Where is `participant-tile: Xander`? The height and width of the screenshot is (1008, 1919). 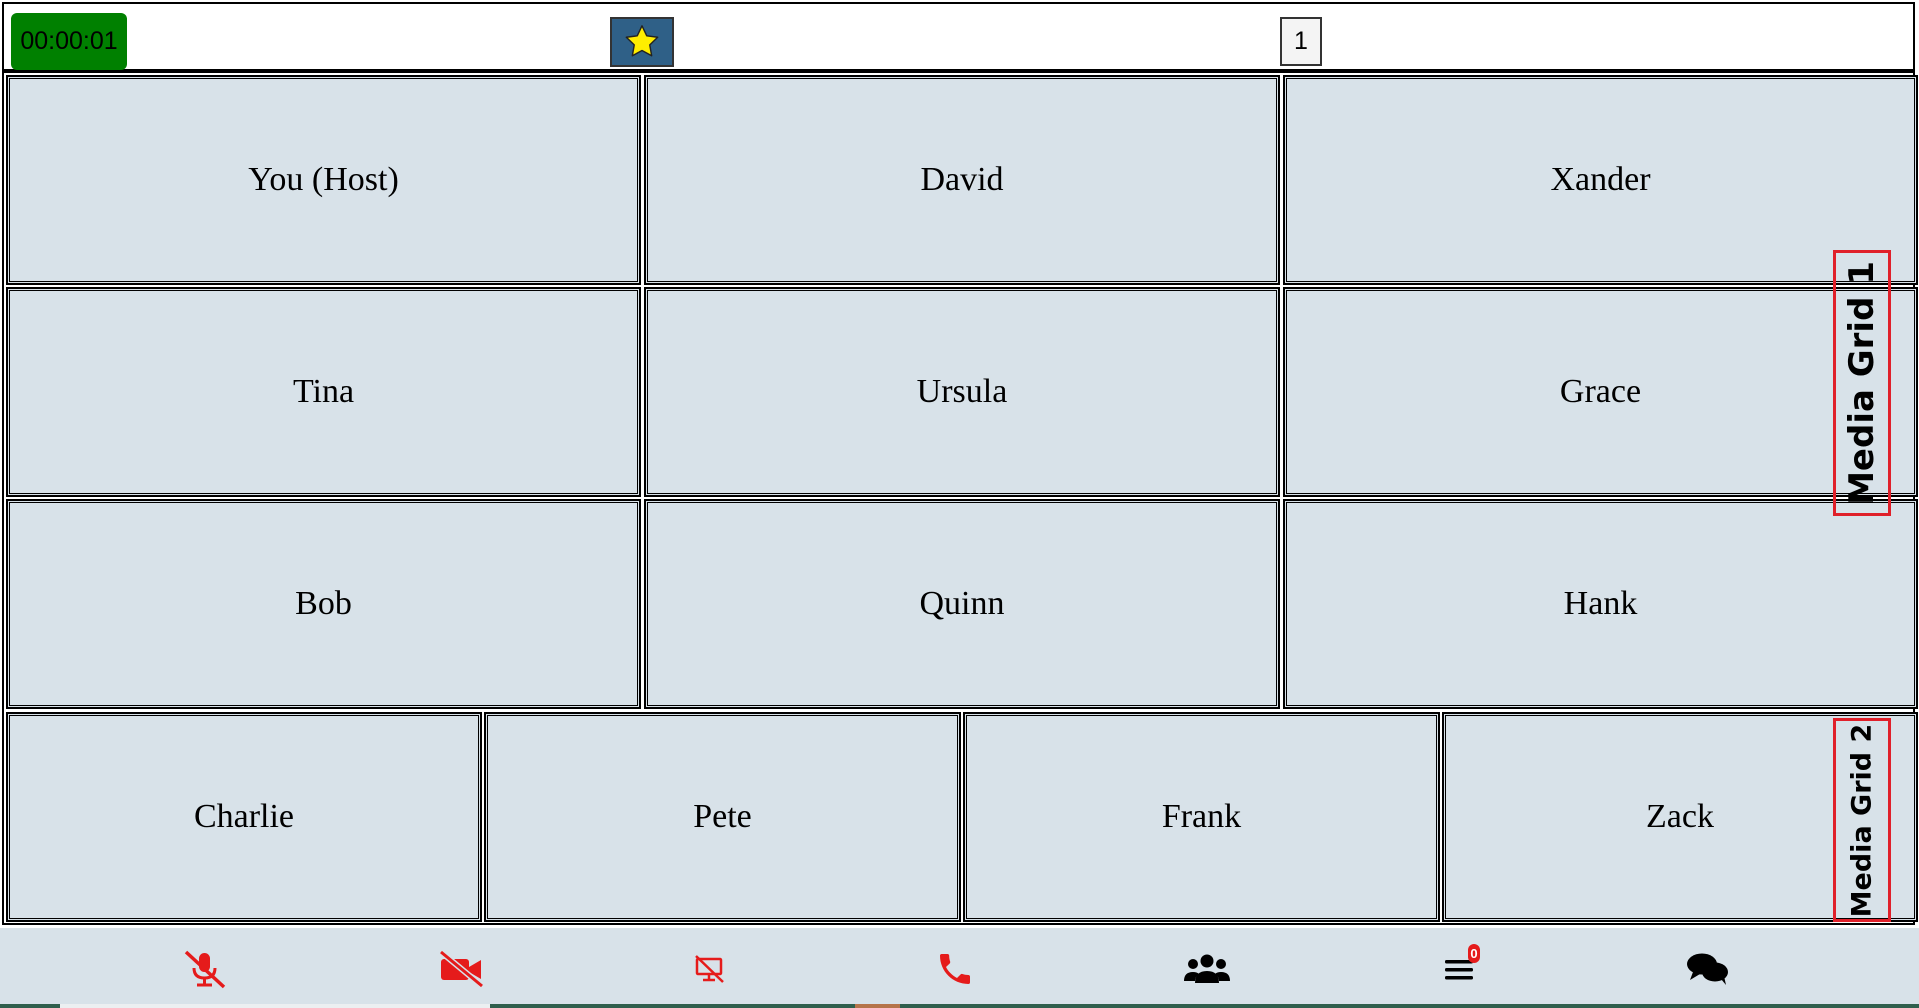
participant-tile: Xander is located at coordinates (1600, 180).